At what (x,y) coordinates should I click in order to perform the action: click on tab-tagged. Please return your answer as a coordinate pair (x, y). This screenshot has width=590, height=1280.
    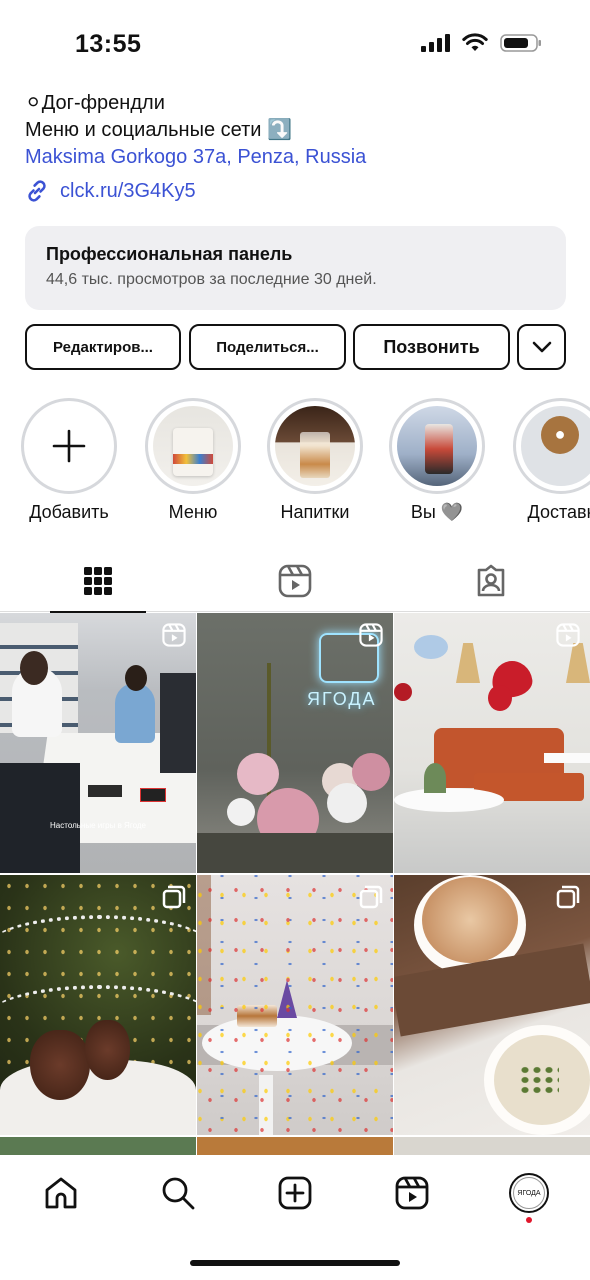
    Looking at the image, I should click on (491, 581).